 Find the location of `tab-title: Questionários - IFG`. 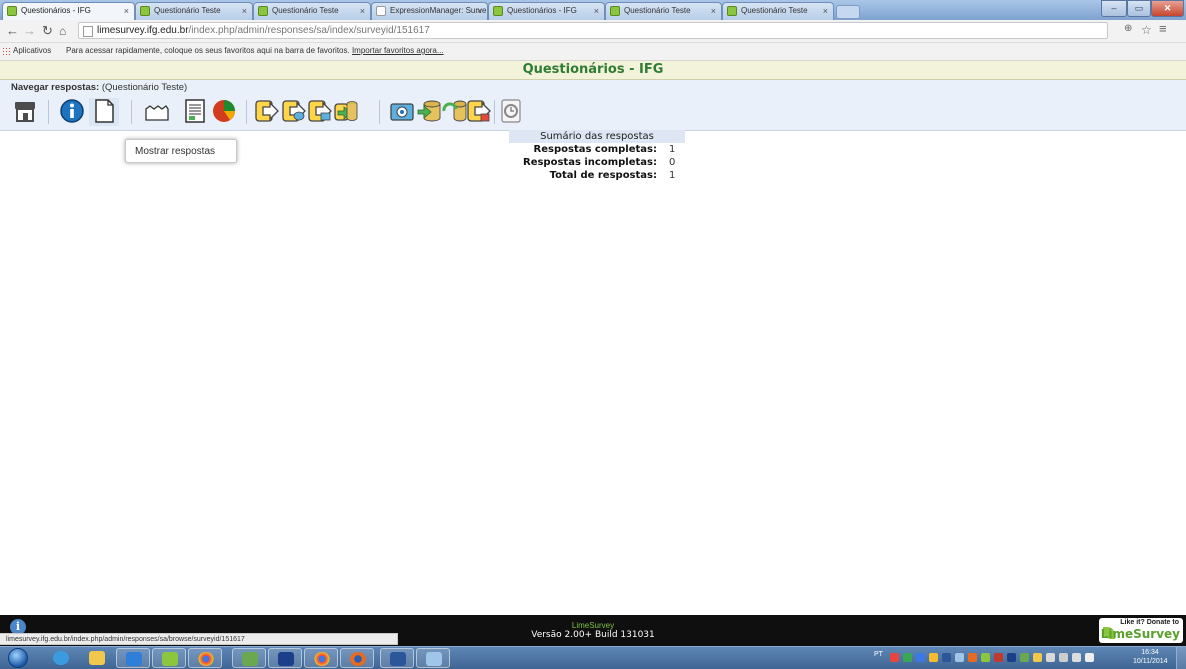

tab-title: Questionários - IFG is located at coordinates (56, 10).